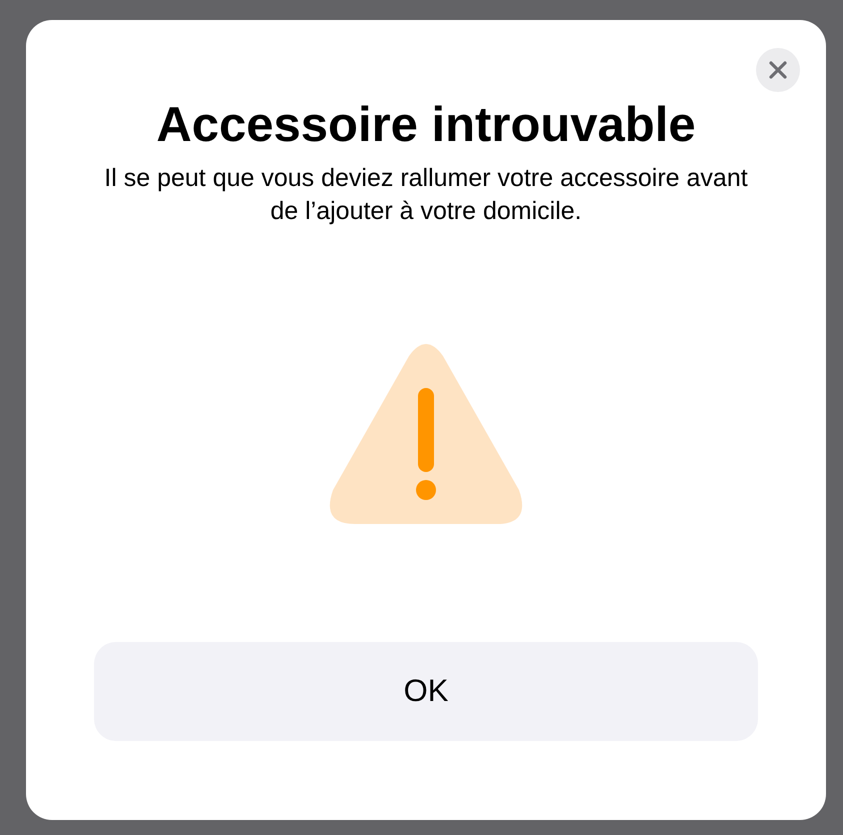 The width and height of the screenshot is (843, 835). What do you see at coordinates (426, 691) in the screenshot?
I see `ok-button: OK` at bounding box center [426, 691].